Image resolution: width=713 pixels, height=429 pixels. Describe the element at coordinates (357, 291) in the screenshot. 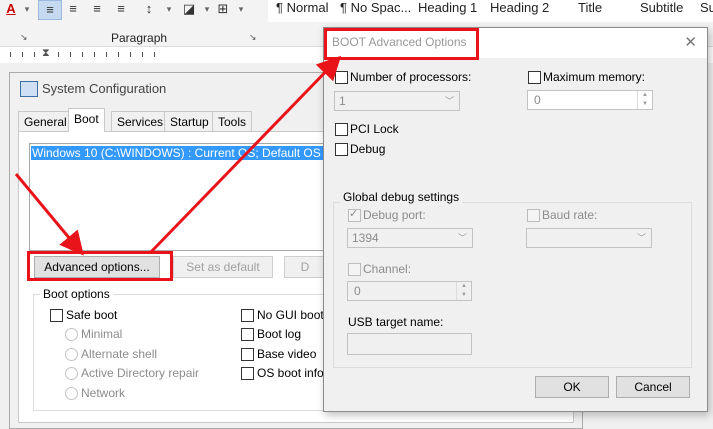

I see `channel-value: 0` at that location.